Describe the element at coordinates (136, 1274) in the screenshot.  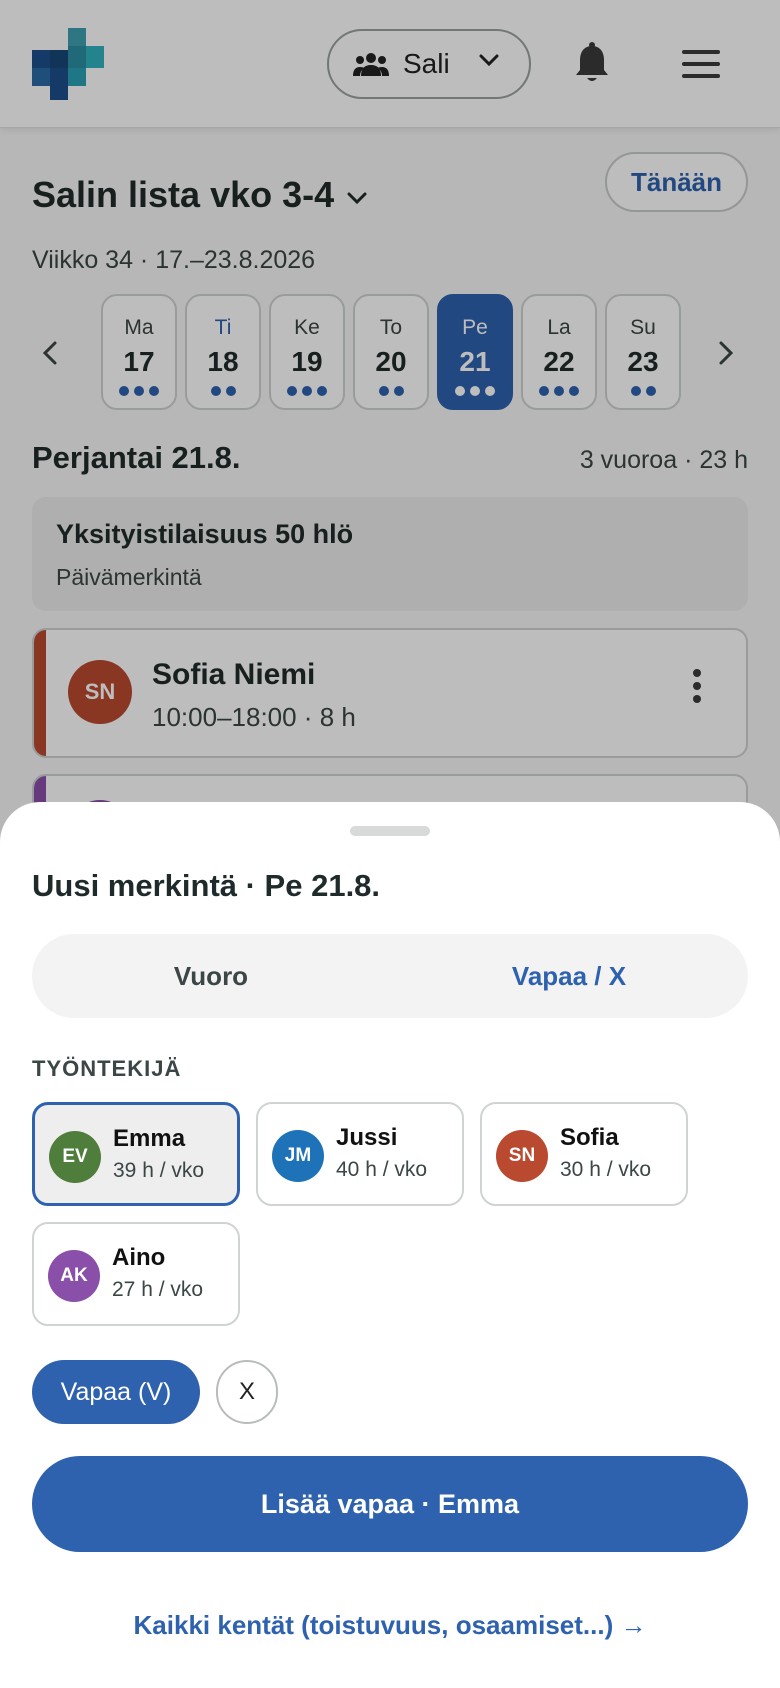
I see `employee-option-aino: AK Aino 27 h / vko` at that location.